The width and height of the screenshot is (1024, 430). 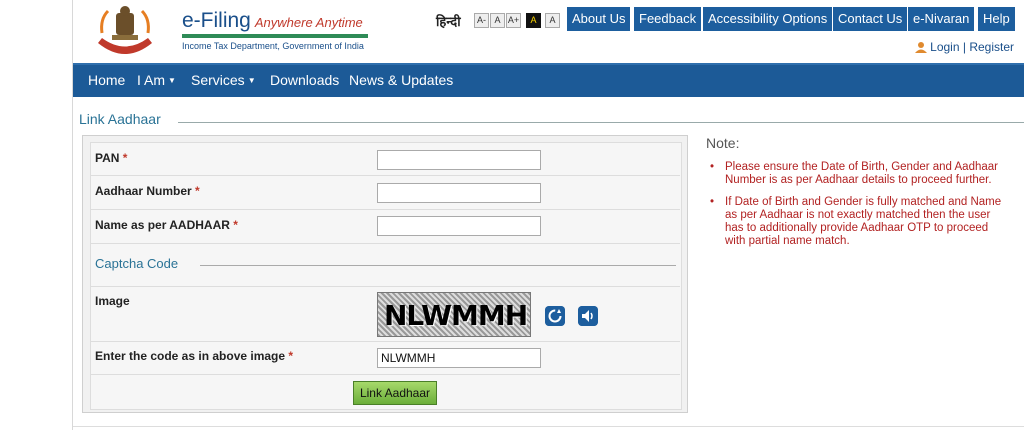 What do you see at coordinates (497, 20) in the screenshot?
I see `font-size-normal-button: A` at bounding box center [497, 20].